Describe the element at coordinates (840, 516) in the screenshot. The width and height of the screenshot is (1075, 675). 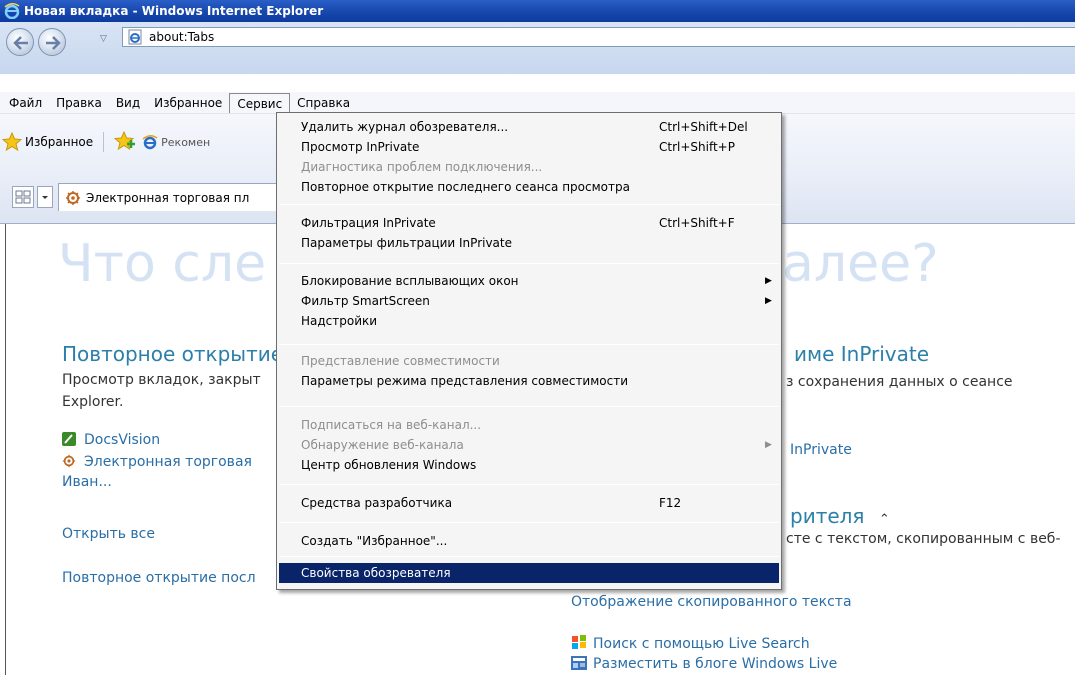
I see `accelerators-section-title: рителя ⌃` at that location.